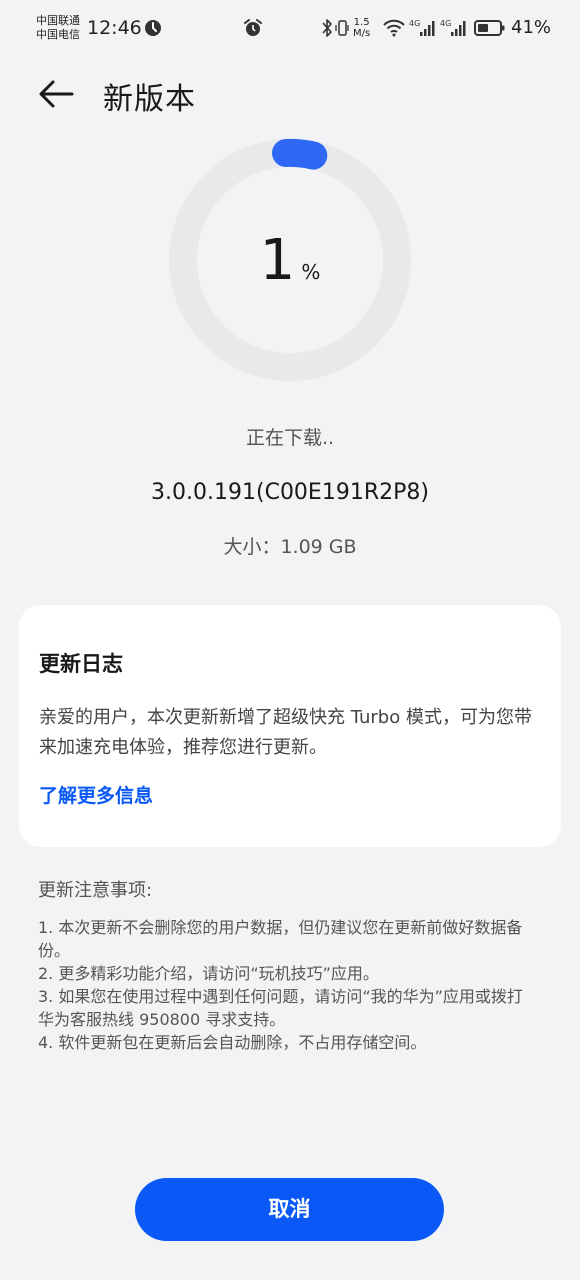  What do you see at coordinates (290, 28) in the screenshot?
I see `status-bar: 中国联通 中国电信 12:46 1.5 M/s 4G 4G 41%` at bounding box center [290, 28].